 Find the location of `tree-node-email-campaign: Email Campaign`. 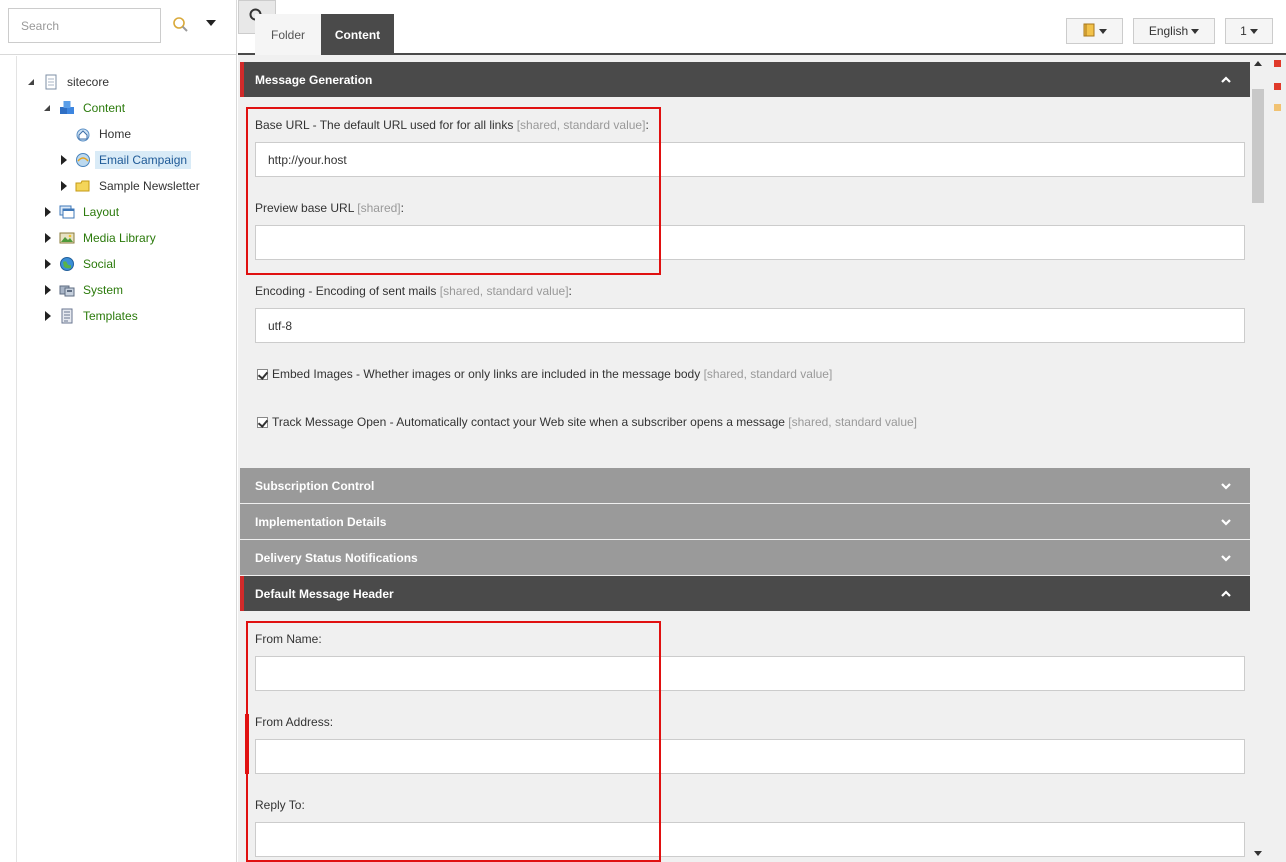

tree-node-email-campaign: Email Campaign is located at coordinates (125, 160).